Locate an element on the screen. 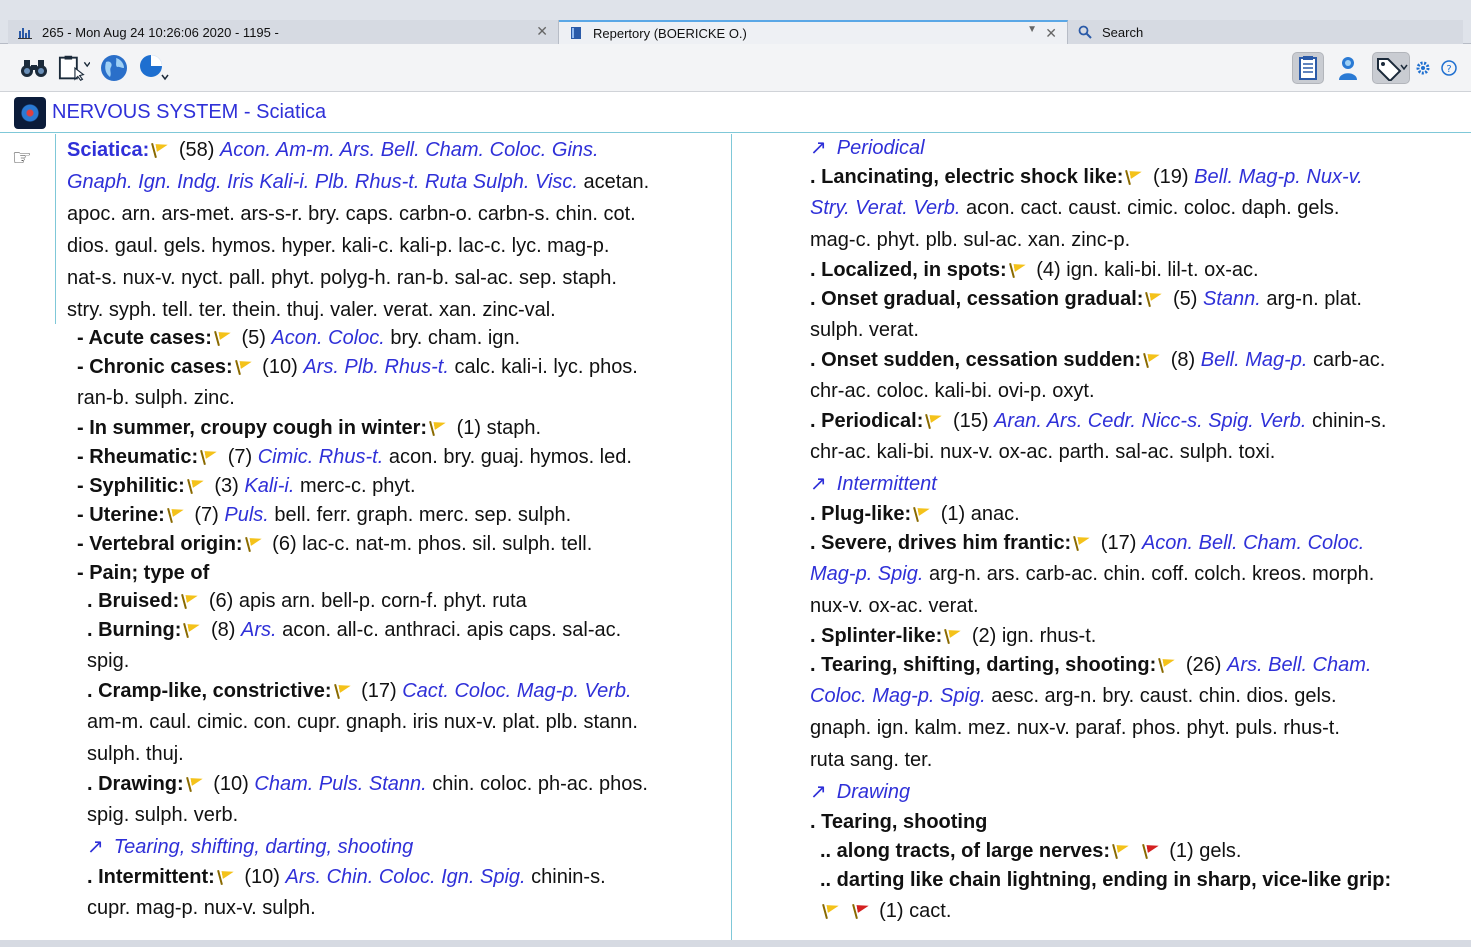 The width and height of the screenshot is (1471, 947). xref-periodical: ↗ Periodical is located at coordinates (1100, 148).